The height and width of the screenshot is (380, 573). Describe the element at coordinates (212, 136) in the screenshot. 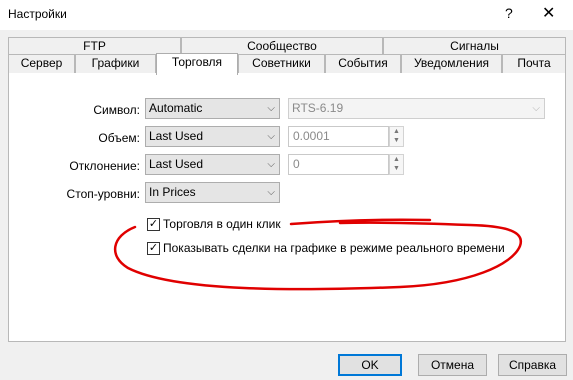

I see `volume-select: Last Used ⌵` at that location.